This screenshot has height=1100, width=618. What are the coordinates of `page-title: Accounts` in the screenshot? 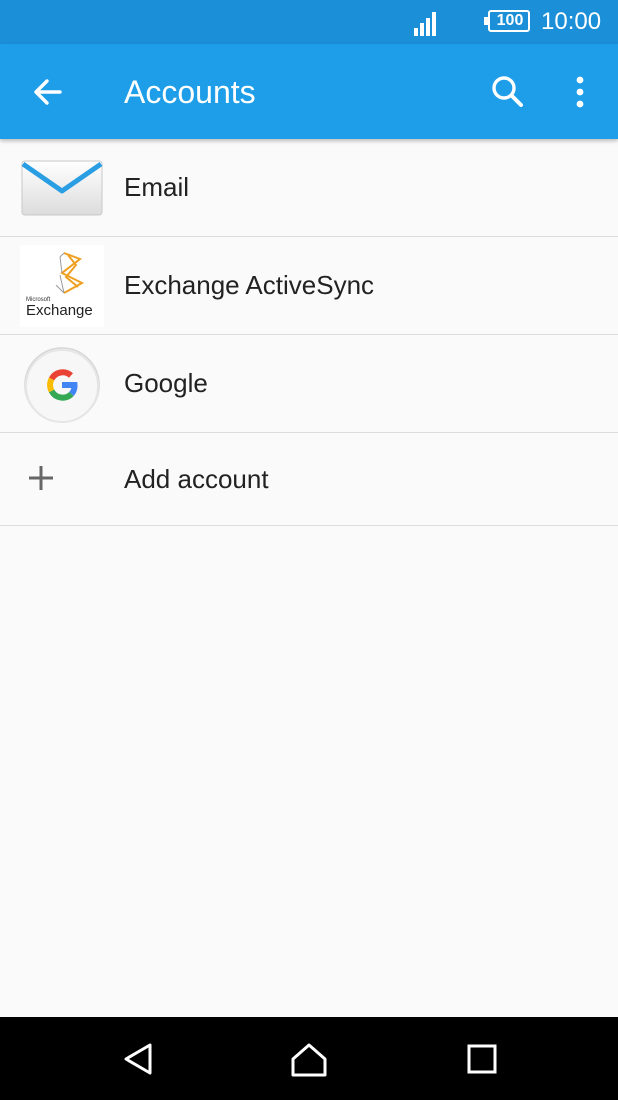 It's located at (190, 92).